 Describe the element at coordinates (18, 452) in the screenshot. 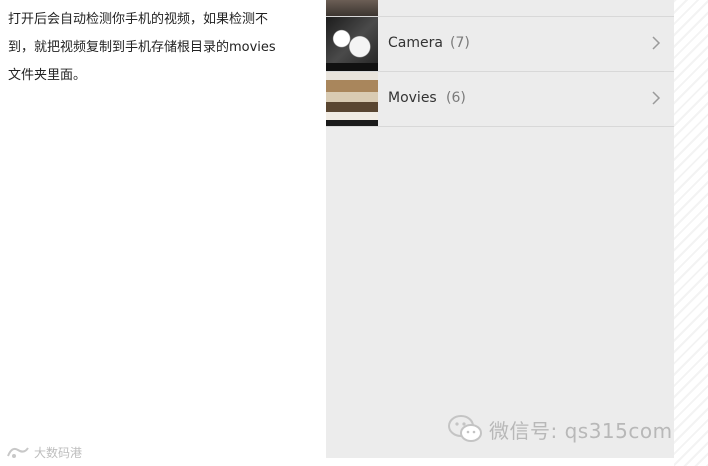

I see `logo-icon` at that location.